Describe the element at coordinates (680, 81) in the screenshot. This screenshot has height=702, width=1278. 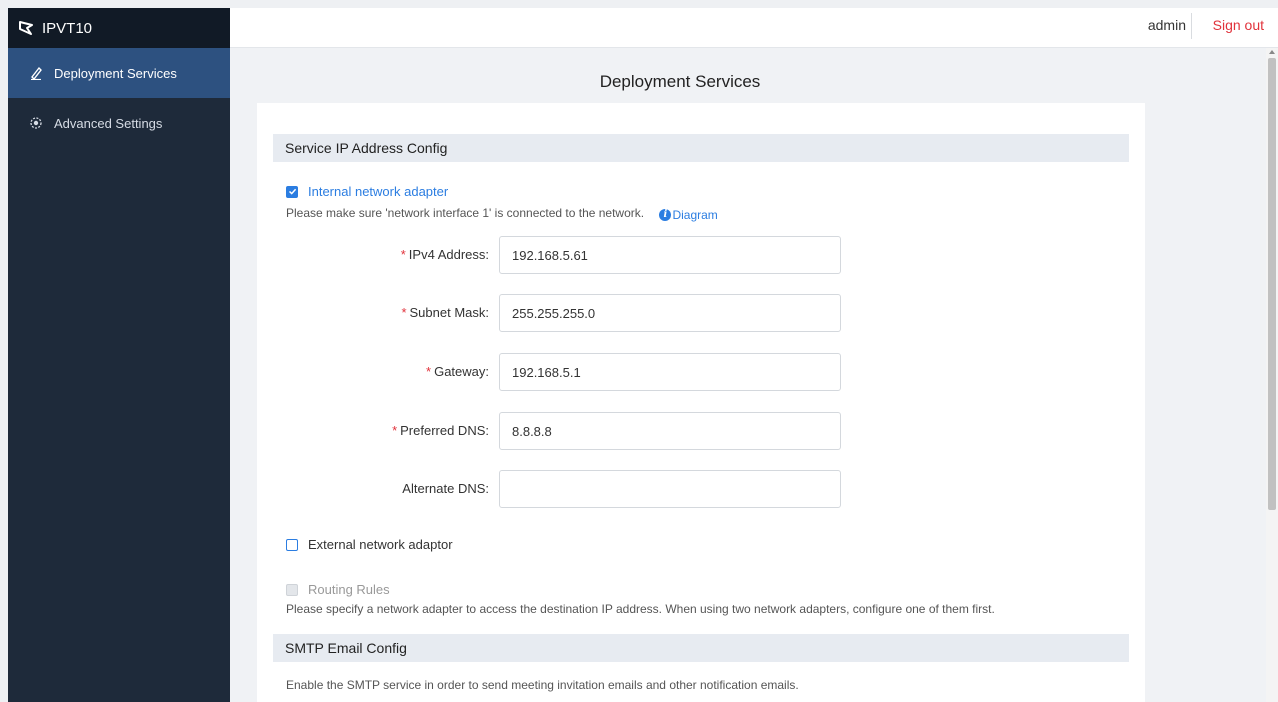
I see `page-title: Deployment Services` at that location.